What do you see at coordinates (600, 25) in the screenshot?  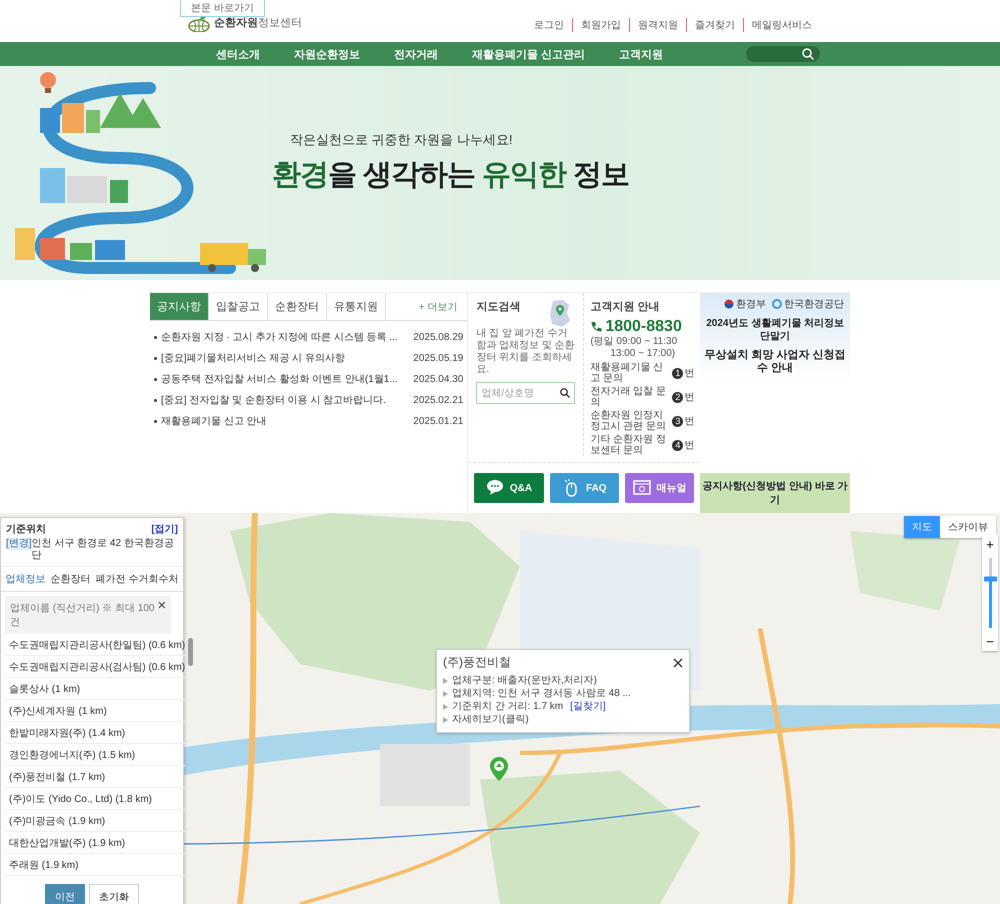 I see `utility-link: 회원가입` at bounding box center [600, 25].